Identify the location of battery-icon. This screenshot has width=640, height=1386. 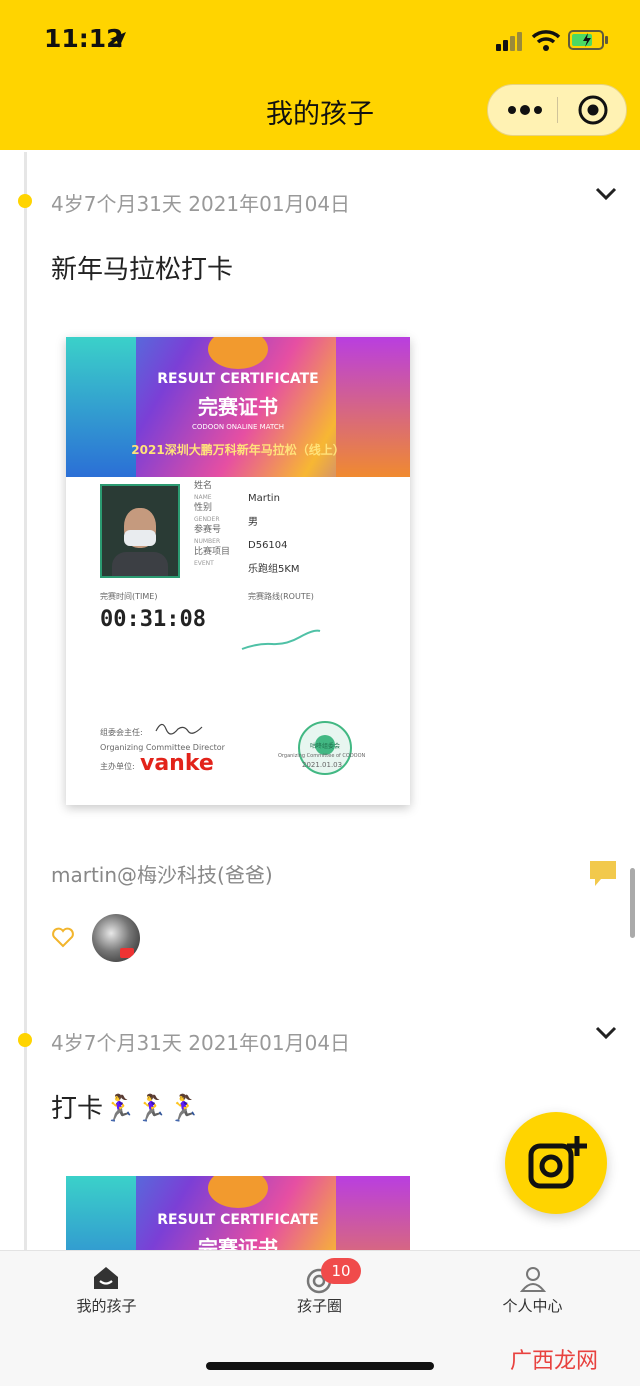
(588, 40).